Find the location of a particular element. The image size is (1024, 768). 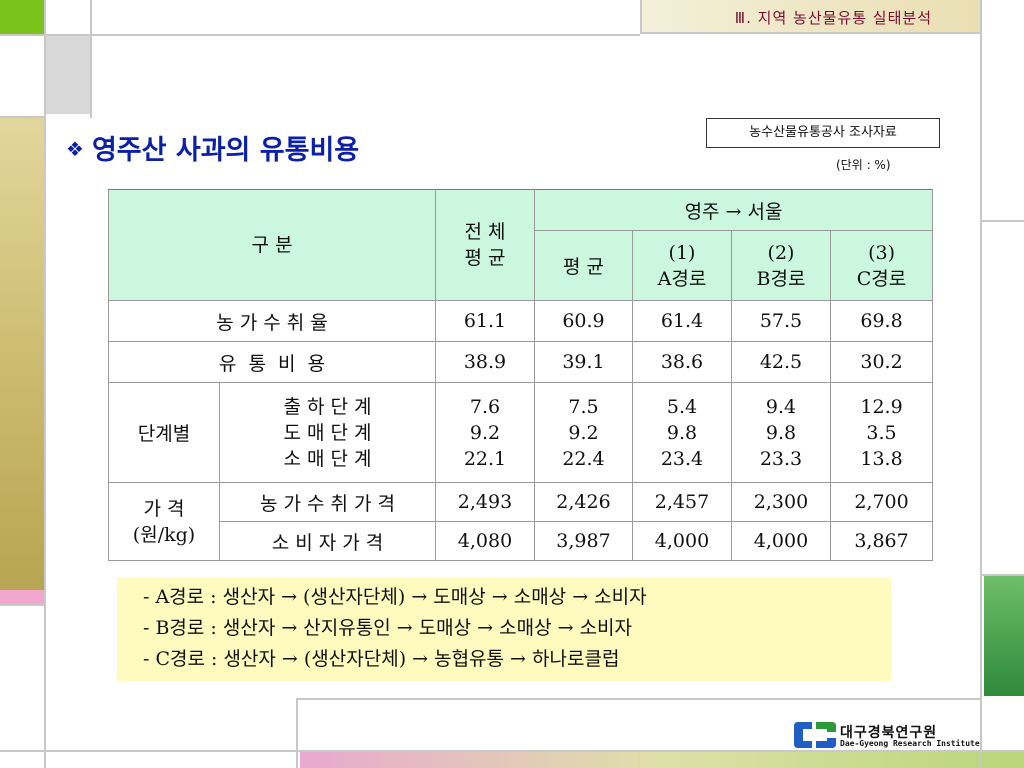

table-cell: 9.4 9.8 23.3 is located at coordinates (781, 432).